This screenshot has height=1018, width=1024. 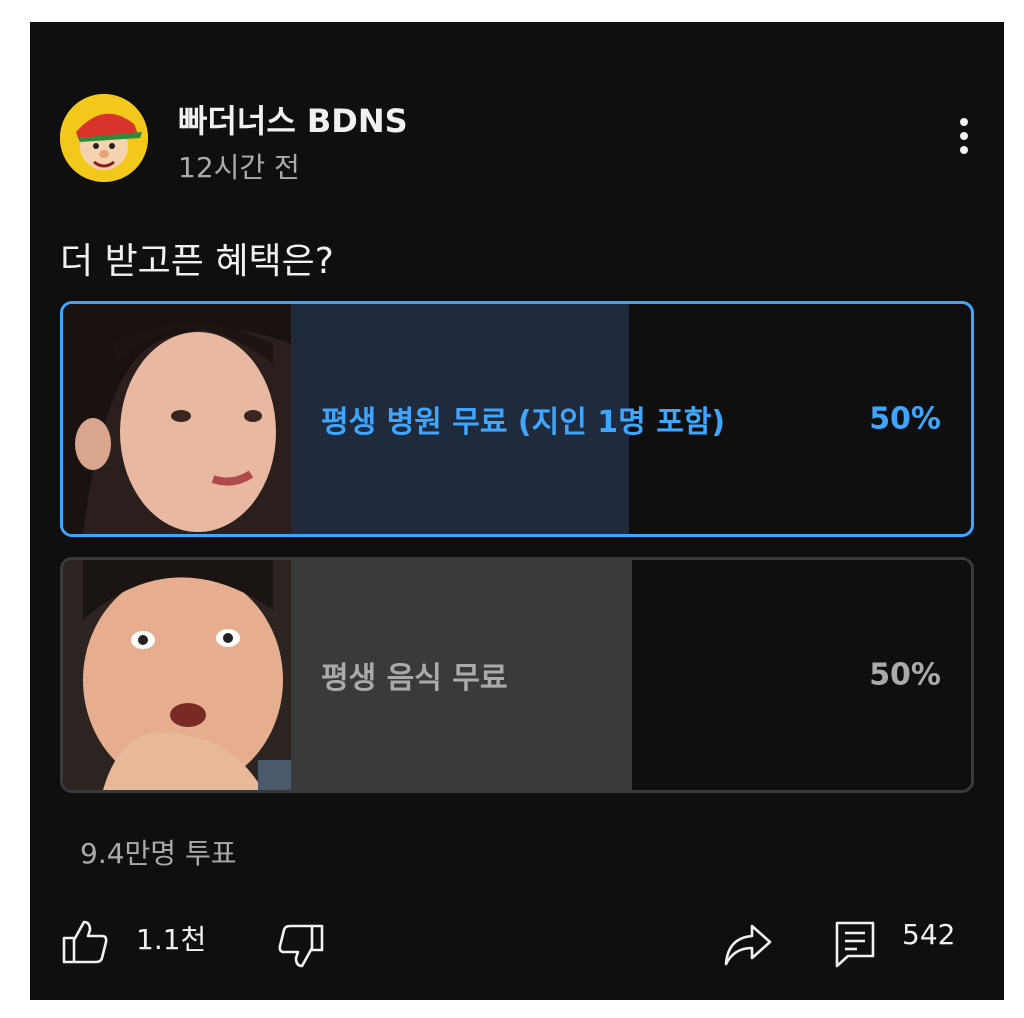 I want to click on thumbs-down-icon, so click(x=301, y=946).